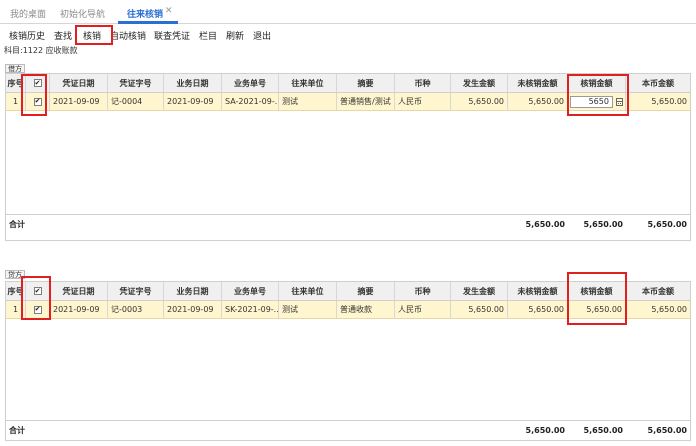 This screenshot has height=446, width=696. What do you see at coordinates (348, 430) in the screenshot?
I see `credit-total-row: 合计 5,650.00 5,650.00 5,650.00` at bounding box center [348, 430].